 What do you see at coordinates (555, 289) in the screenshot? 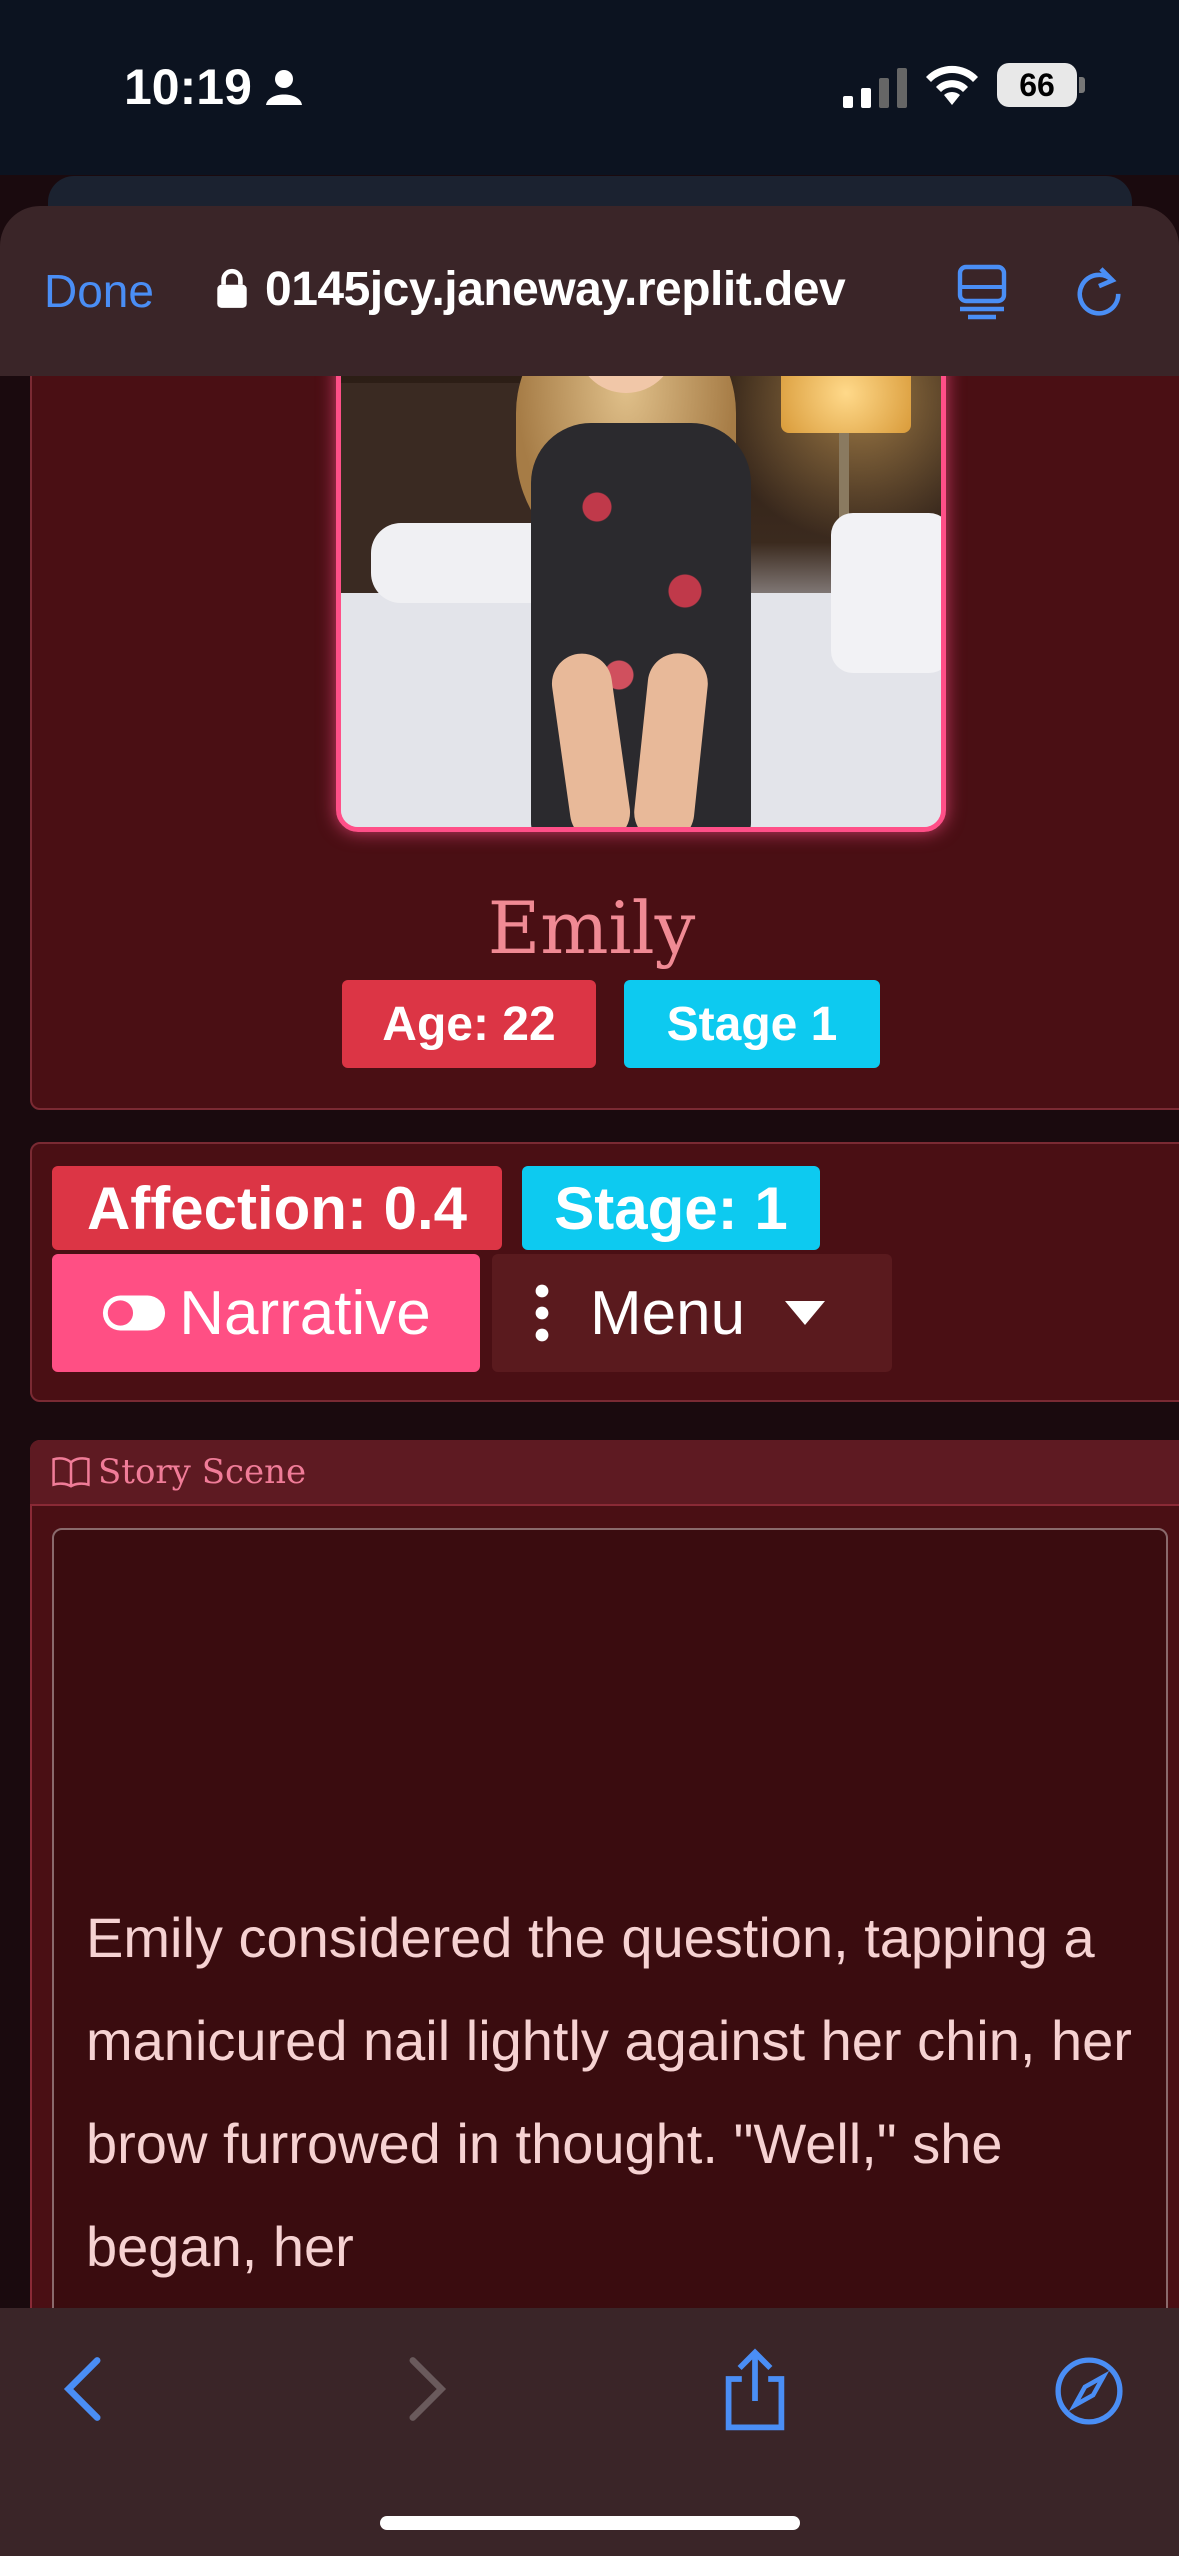
I see `url-field: 0145jcy.janeway.replit.dev` at bounding box center [555, 289].